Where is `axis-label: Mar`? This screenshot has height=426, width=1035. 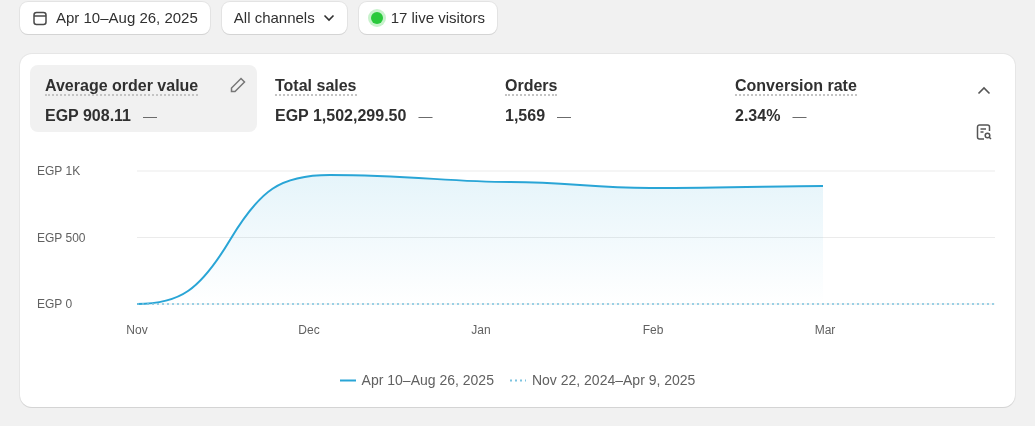 axis-label: Mar is located at coordinates (825, 330).